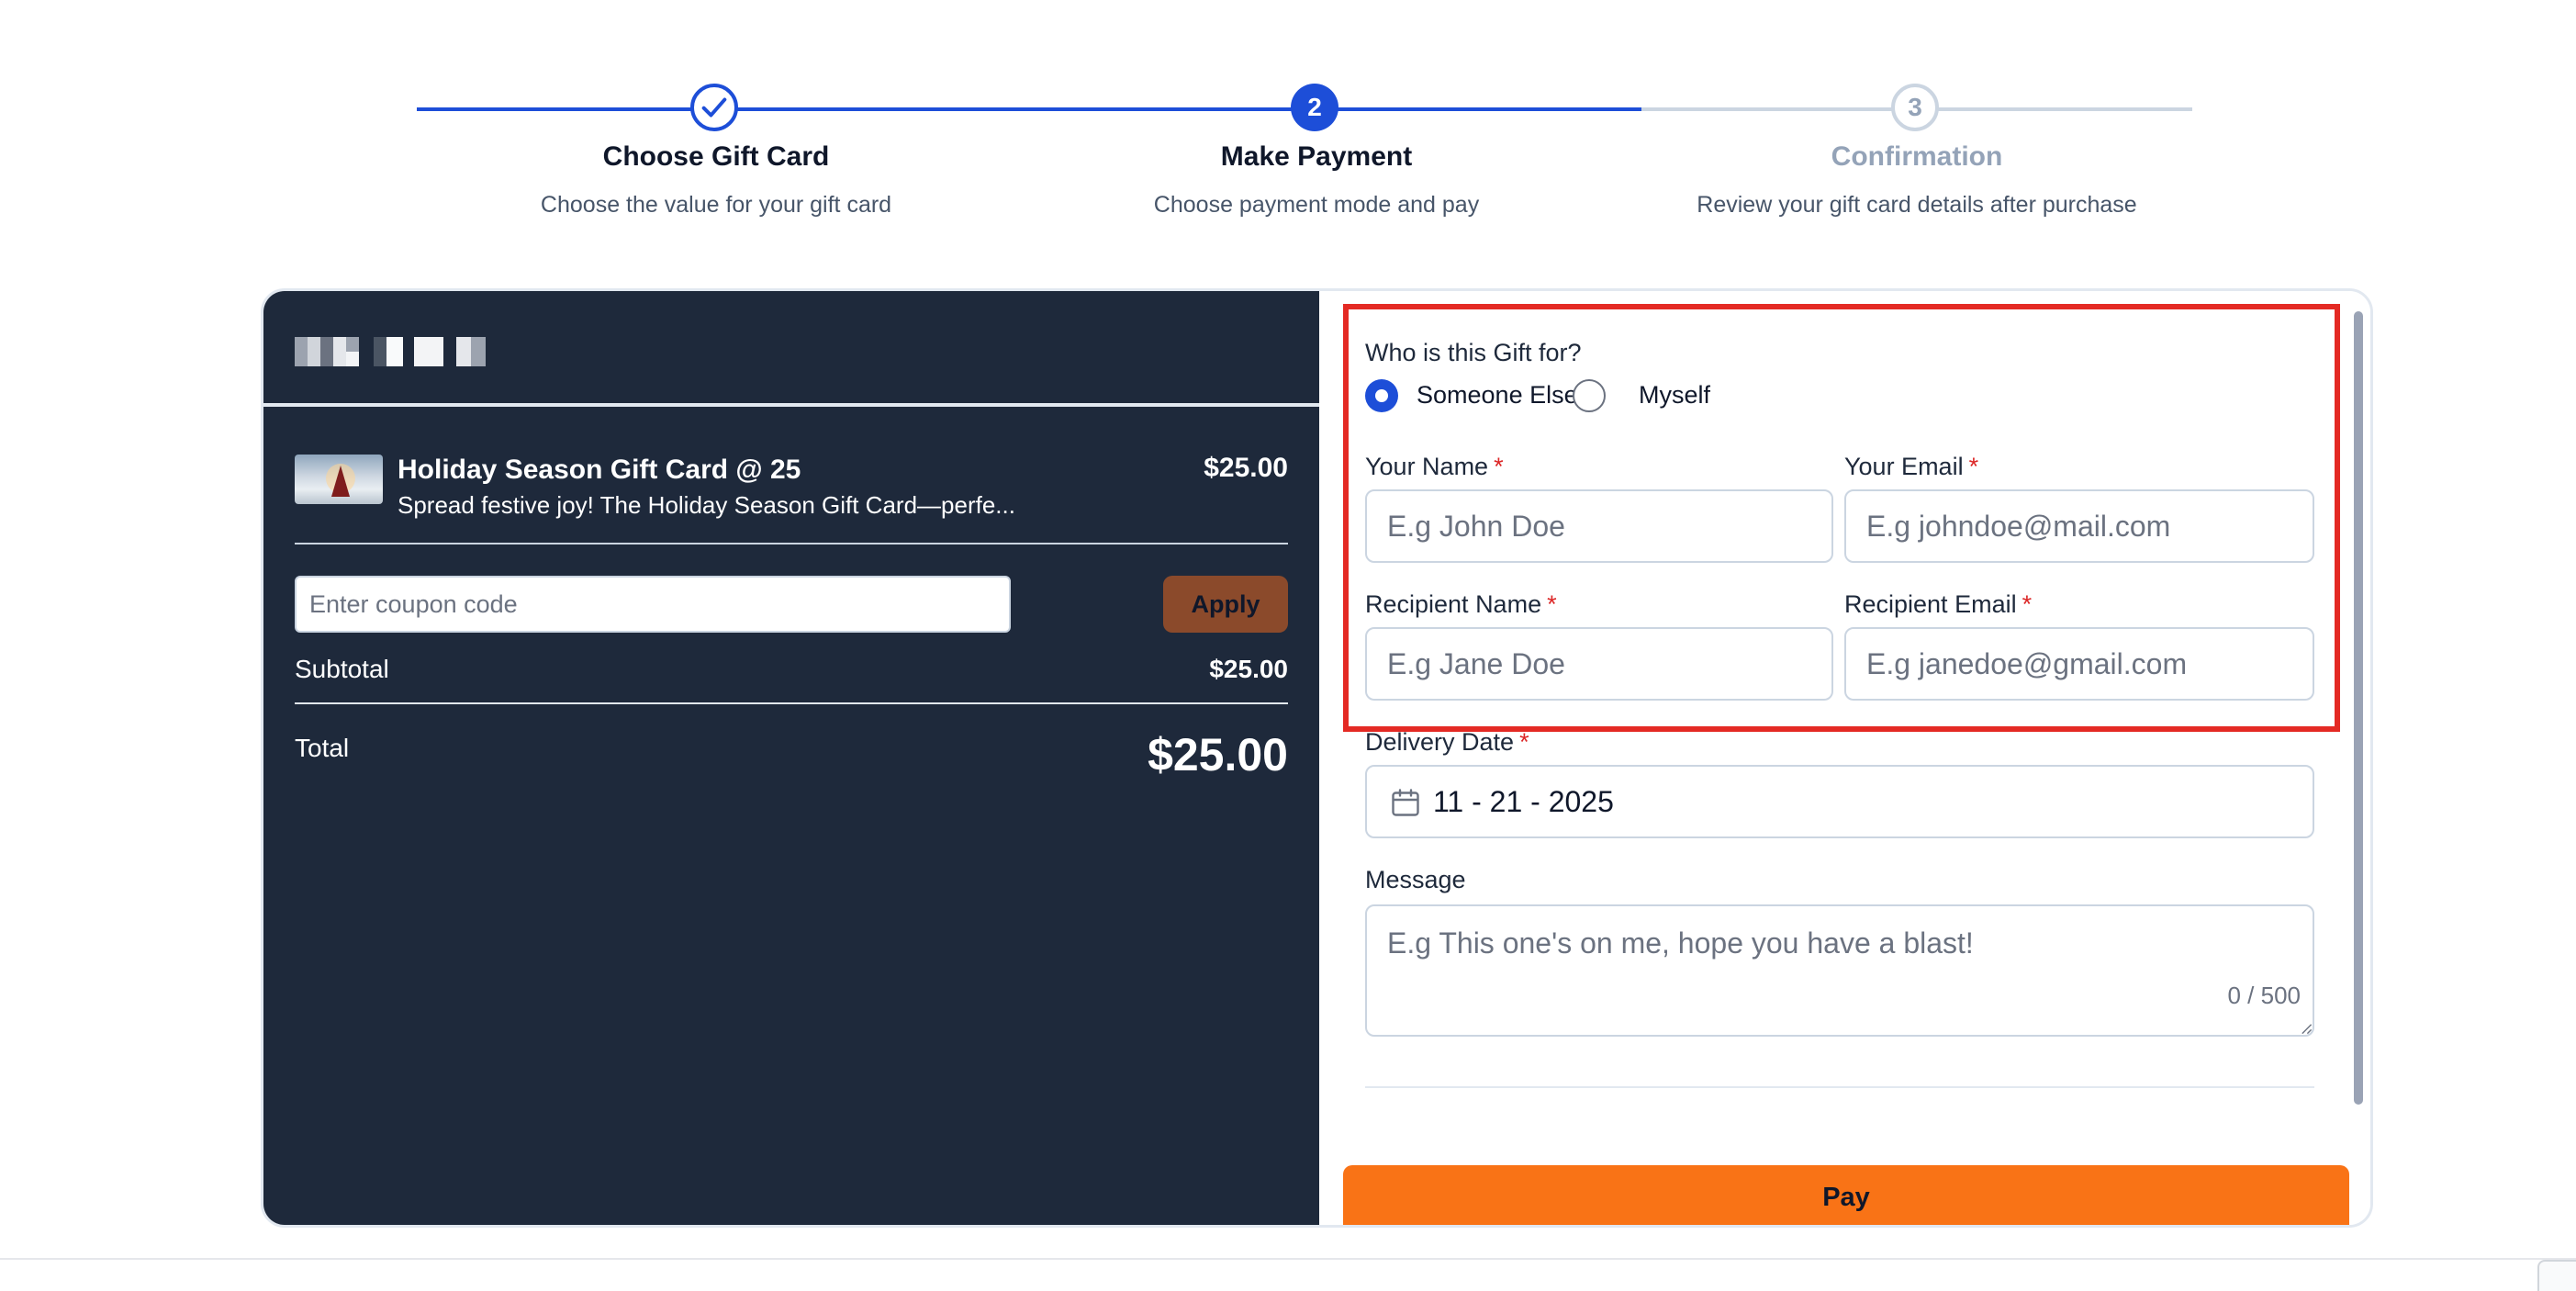  What do you see at coordinates (1314, 107) in the screenshot?
I see `step-number: 2` at bounding box center [1314, 107].